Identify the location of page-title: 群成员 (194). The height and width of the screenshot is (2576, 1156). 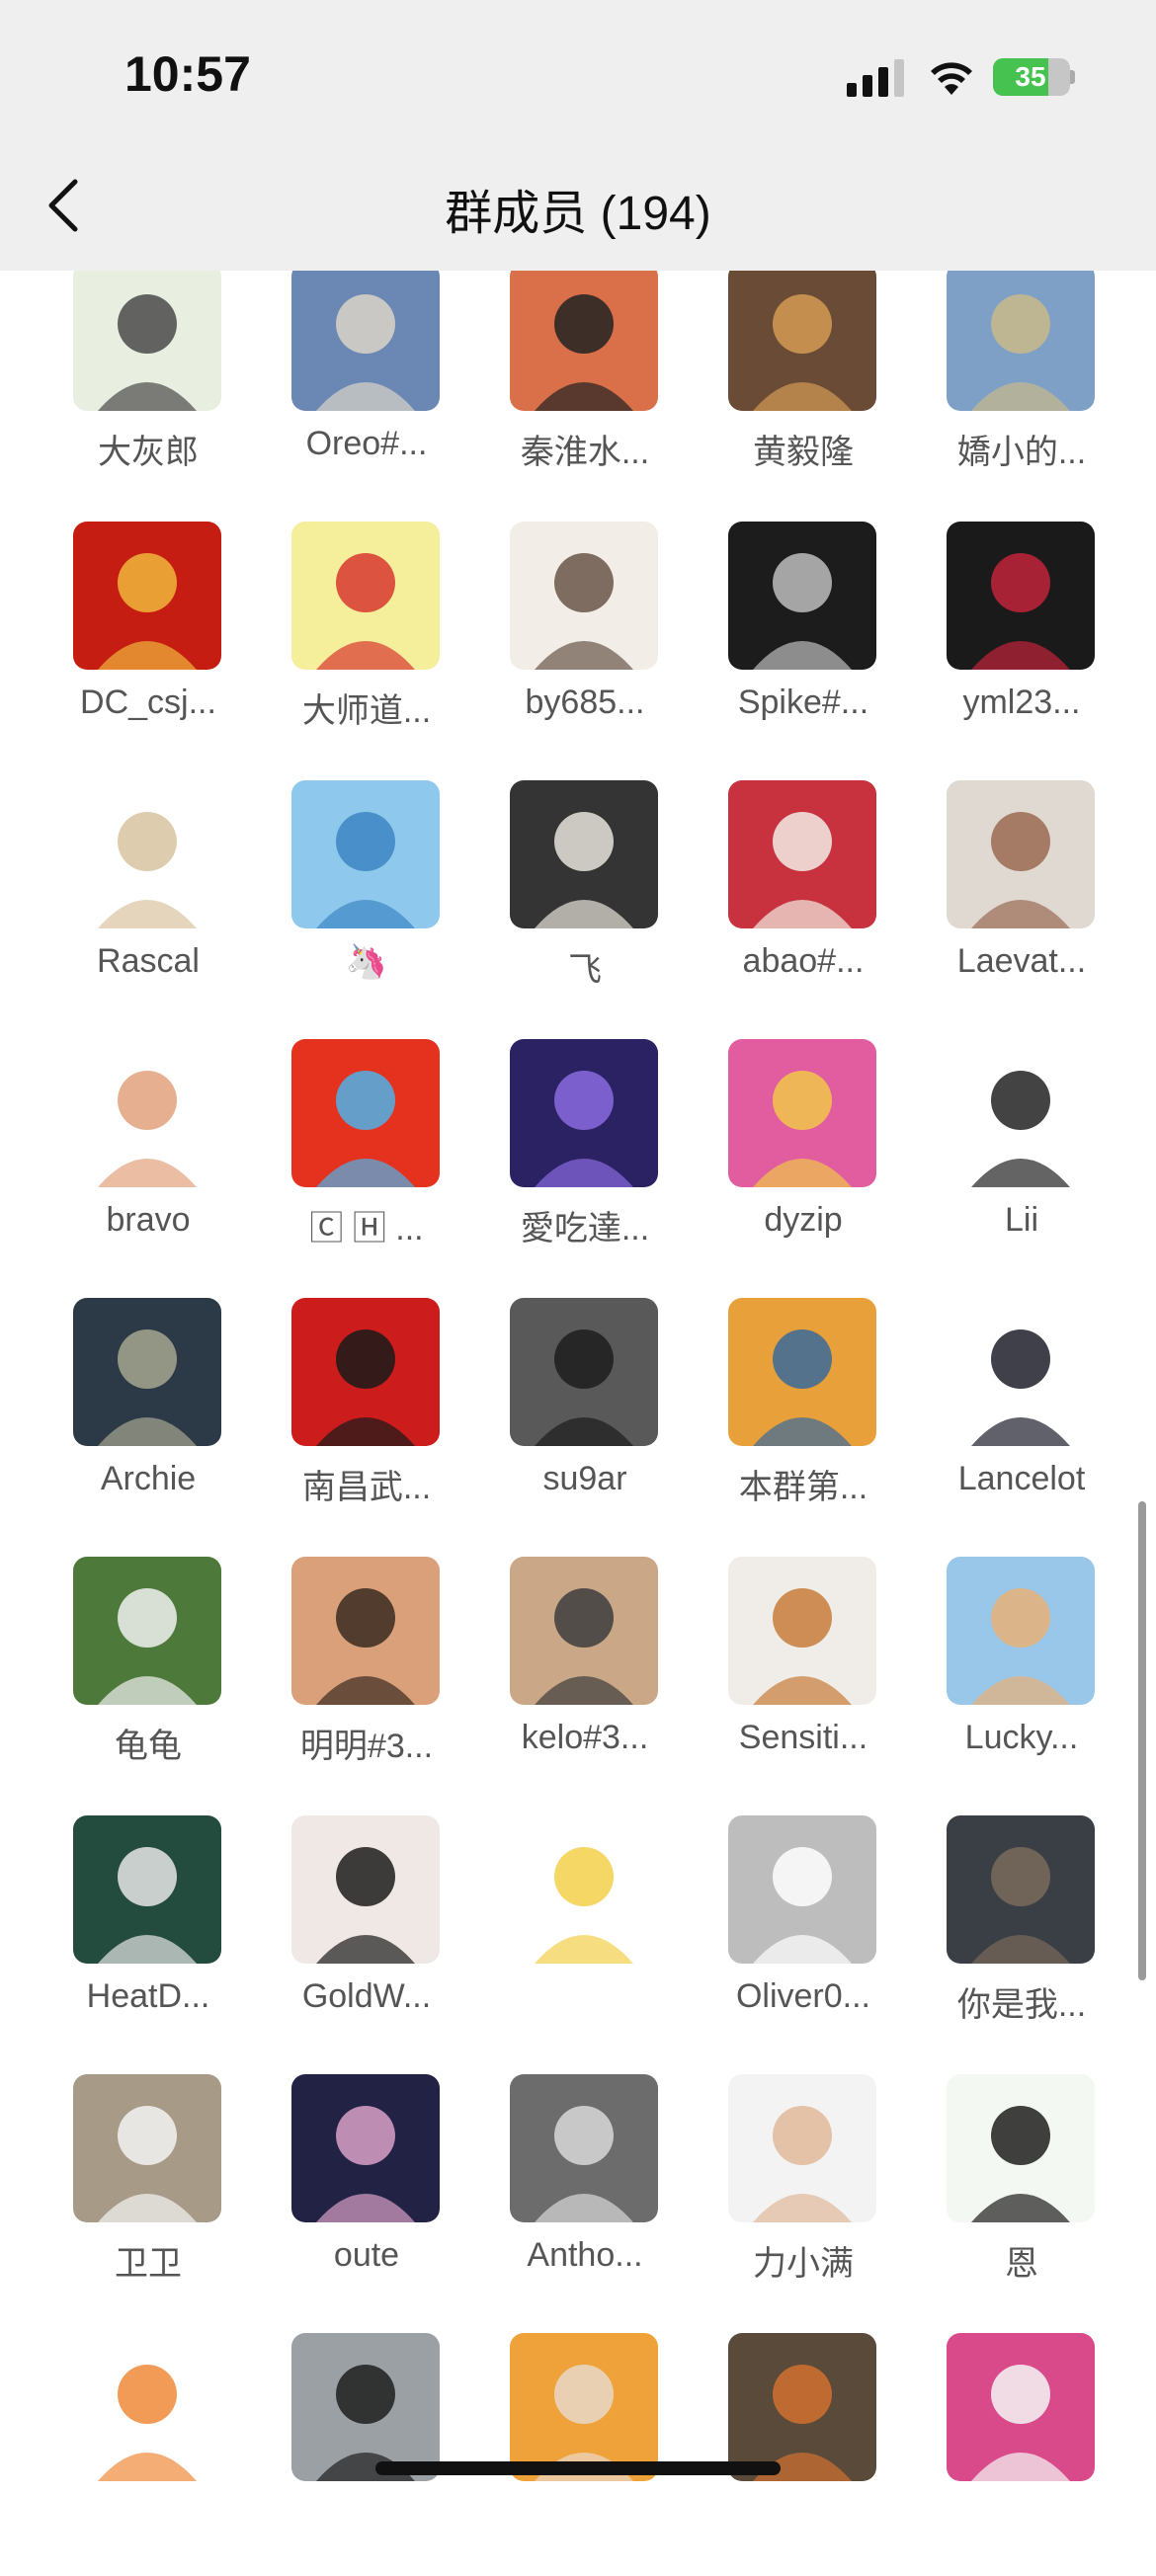
(578, 214).